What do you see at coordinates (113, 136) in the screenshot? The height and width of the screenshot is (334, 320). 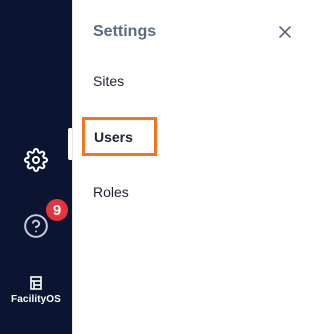 I see `settings-item-label: Users` at bounding box center [113, 136].